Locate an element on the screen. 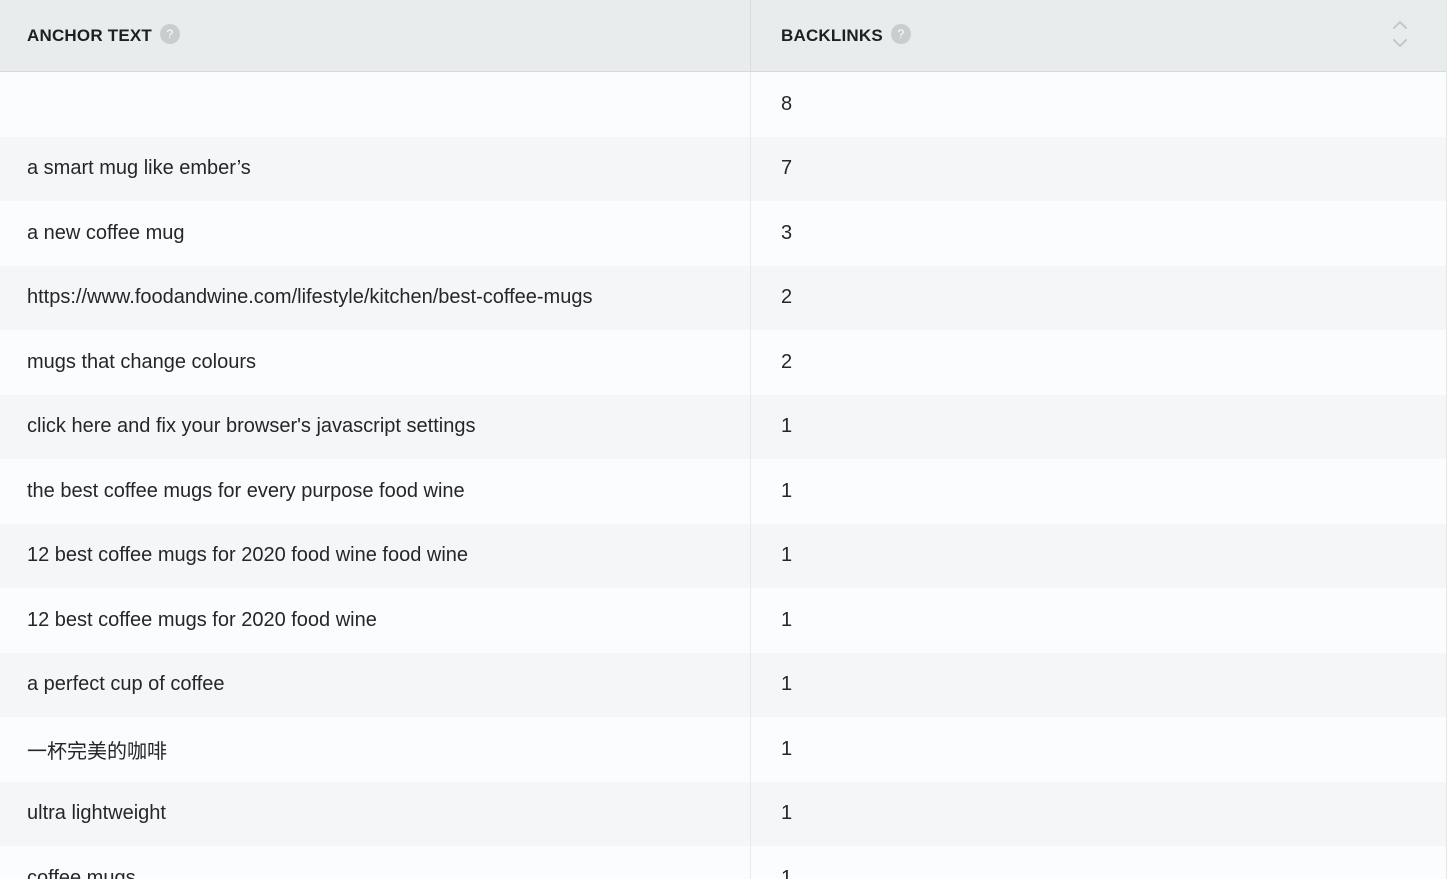 Image resolution: width=1456 pixels, height=879 pixels. backlinks-count-cell: 3 is located at coordinates (787, 232).